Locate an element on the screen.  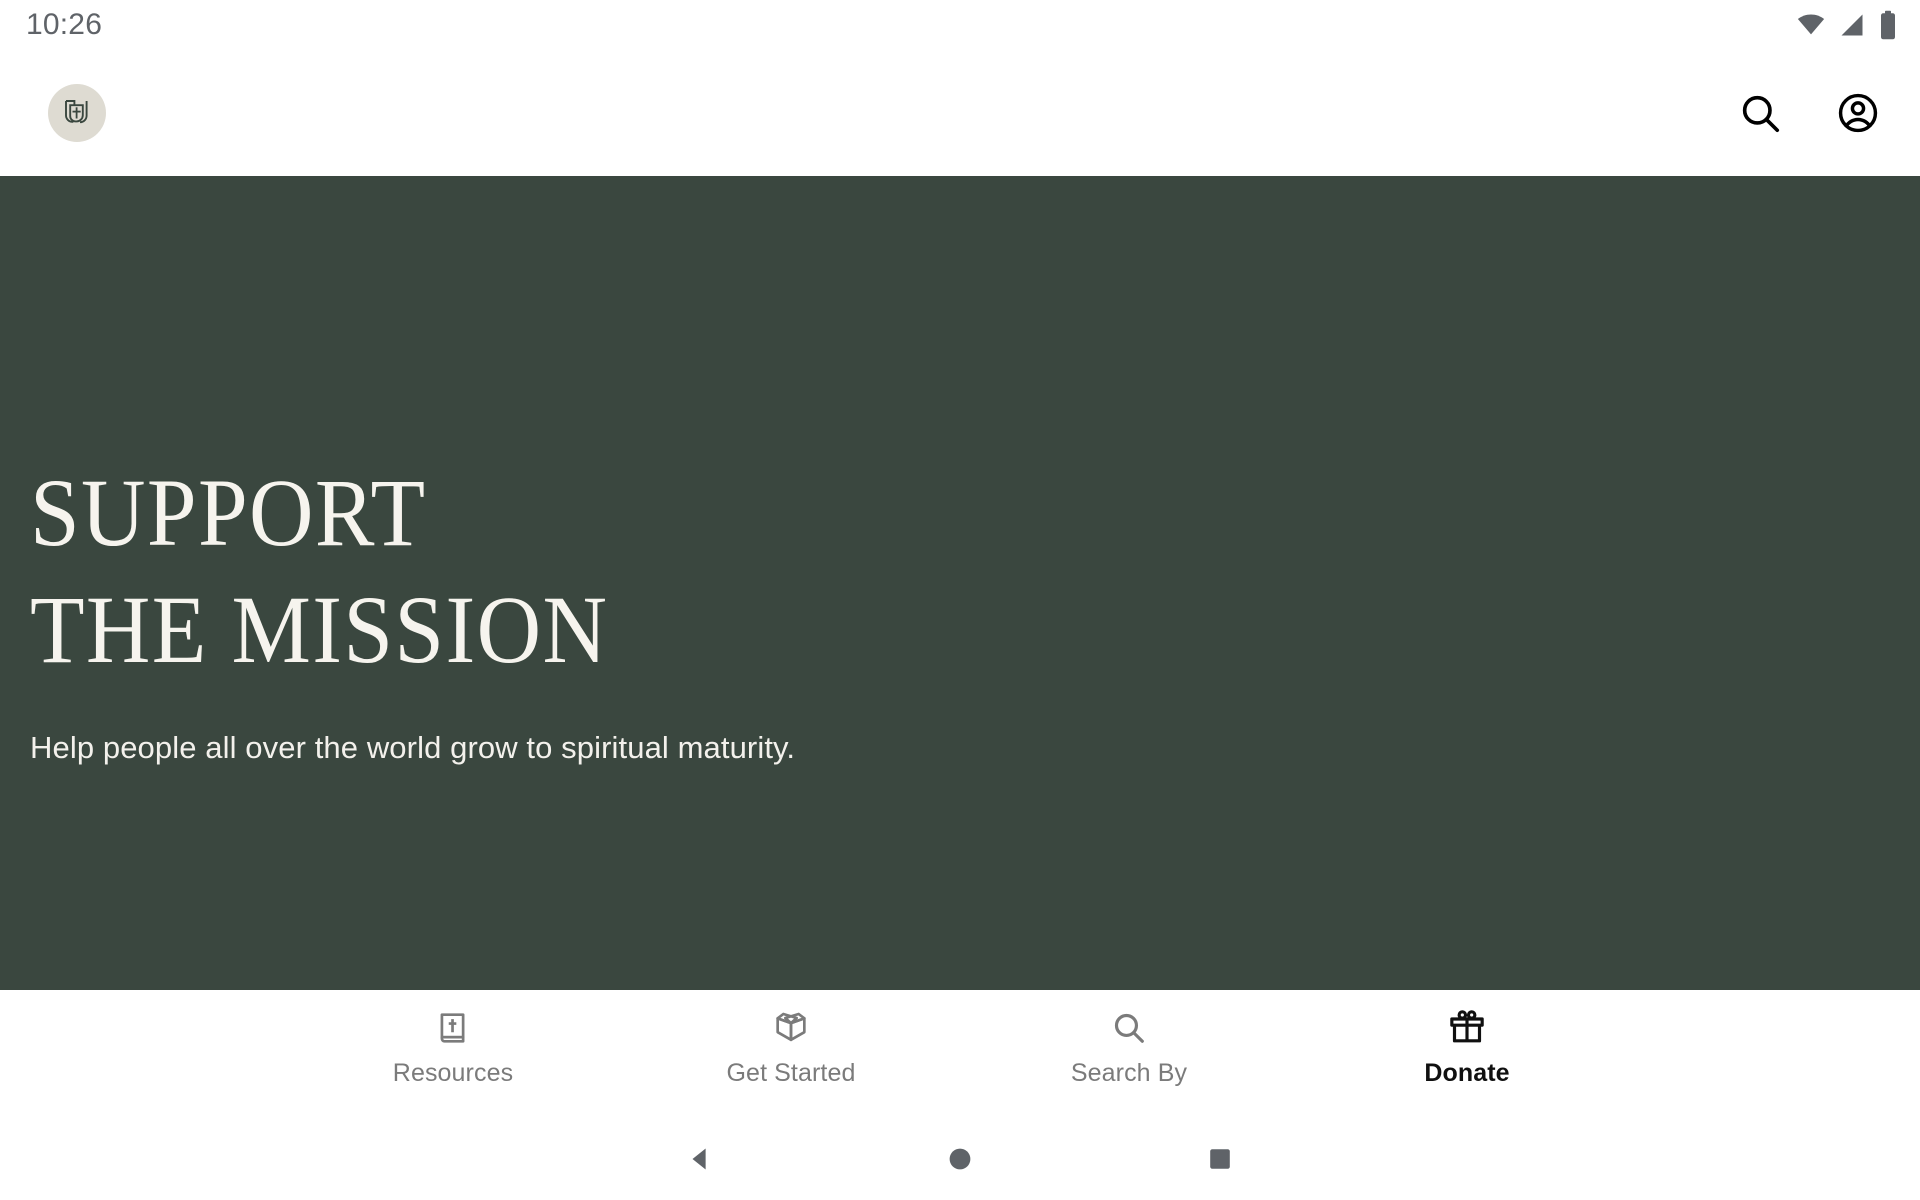
tab-label: Resources is located at coordinates (453, 1073).